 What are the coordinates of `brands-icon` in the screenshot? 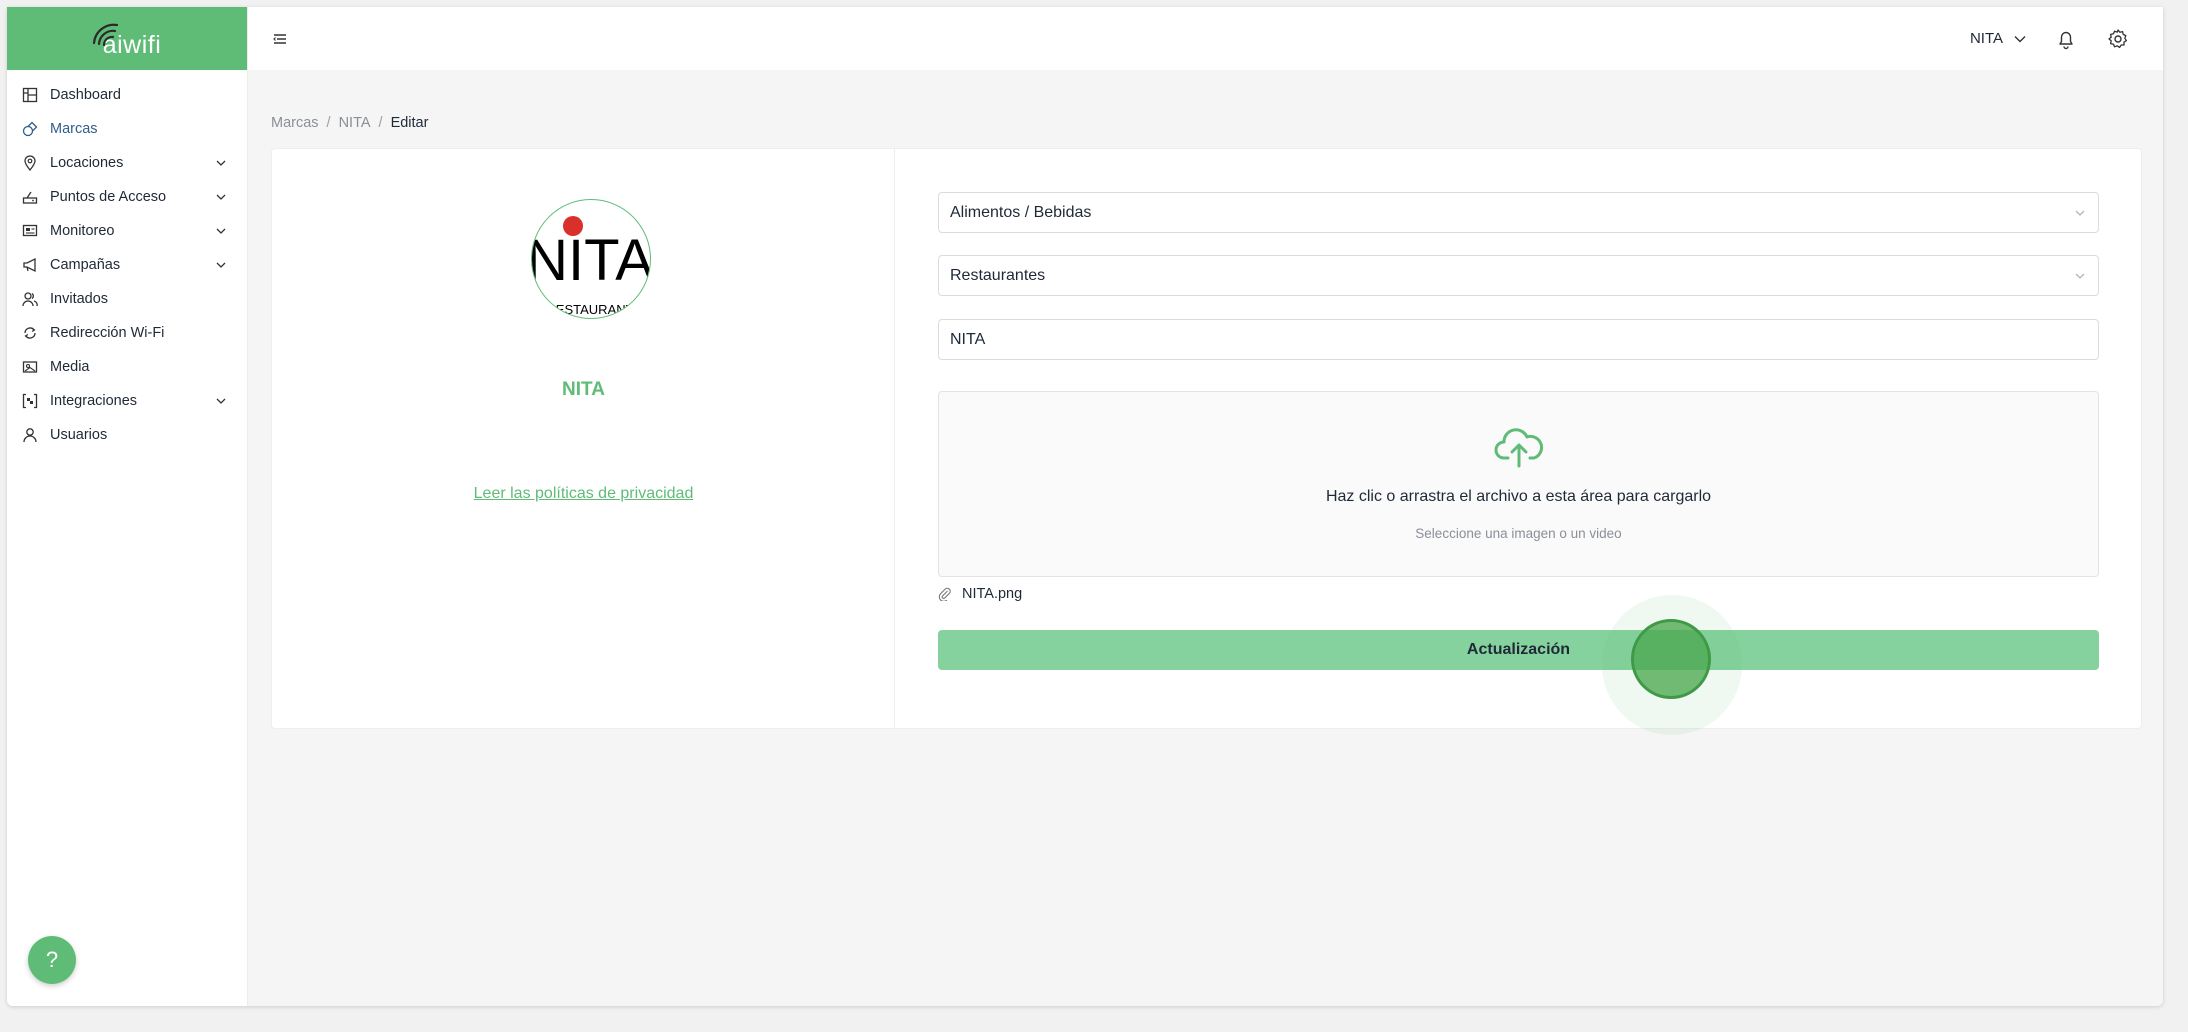 It's located at (30, 129).